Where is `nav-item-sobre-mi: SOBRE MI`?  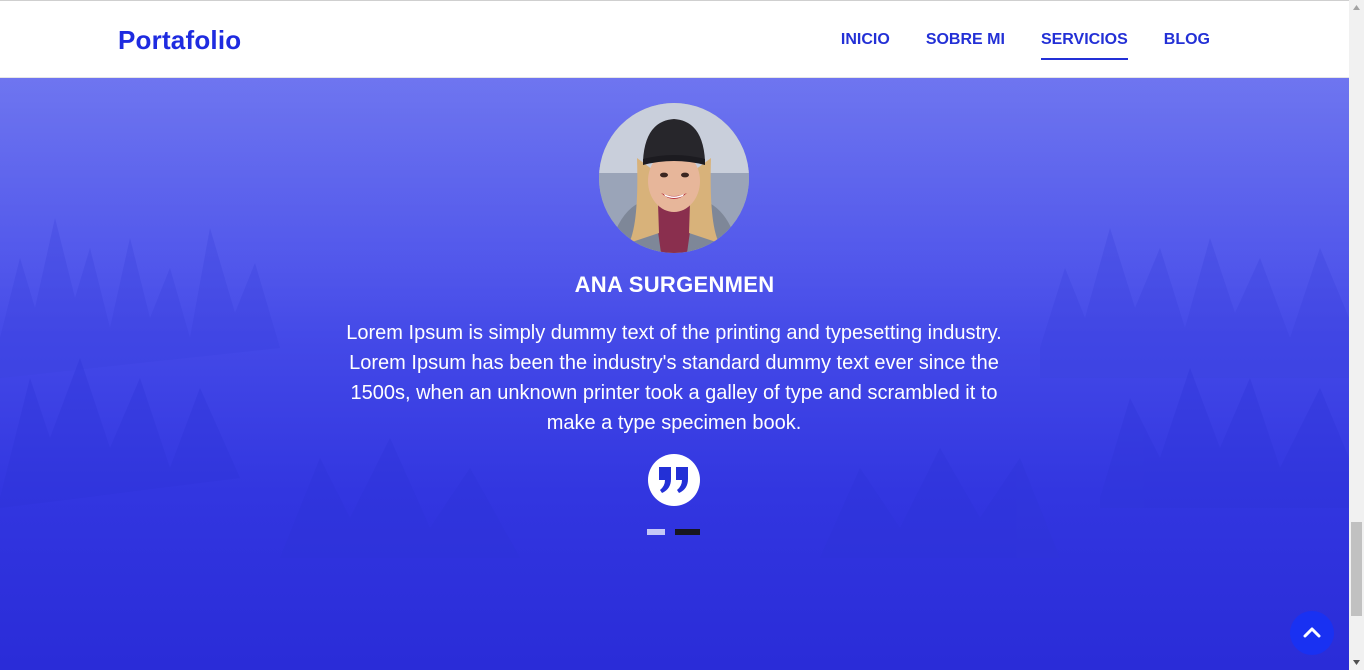 nav-item-sobre-mi: SOBRE MI is located at coordinates (965, 45).